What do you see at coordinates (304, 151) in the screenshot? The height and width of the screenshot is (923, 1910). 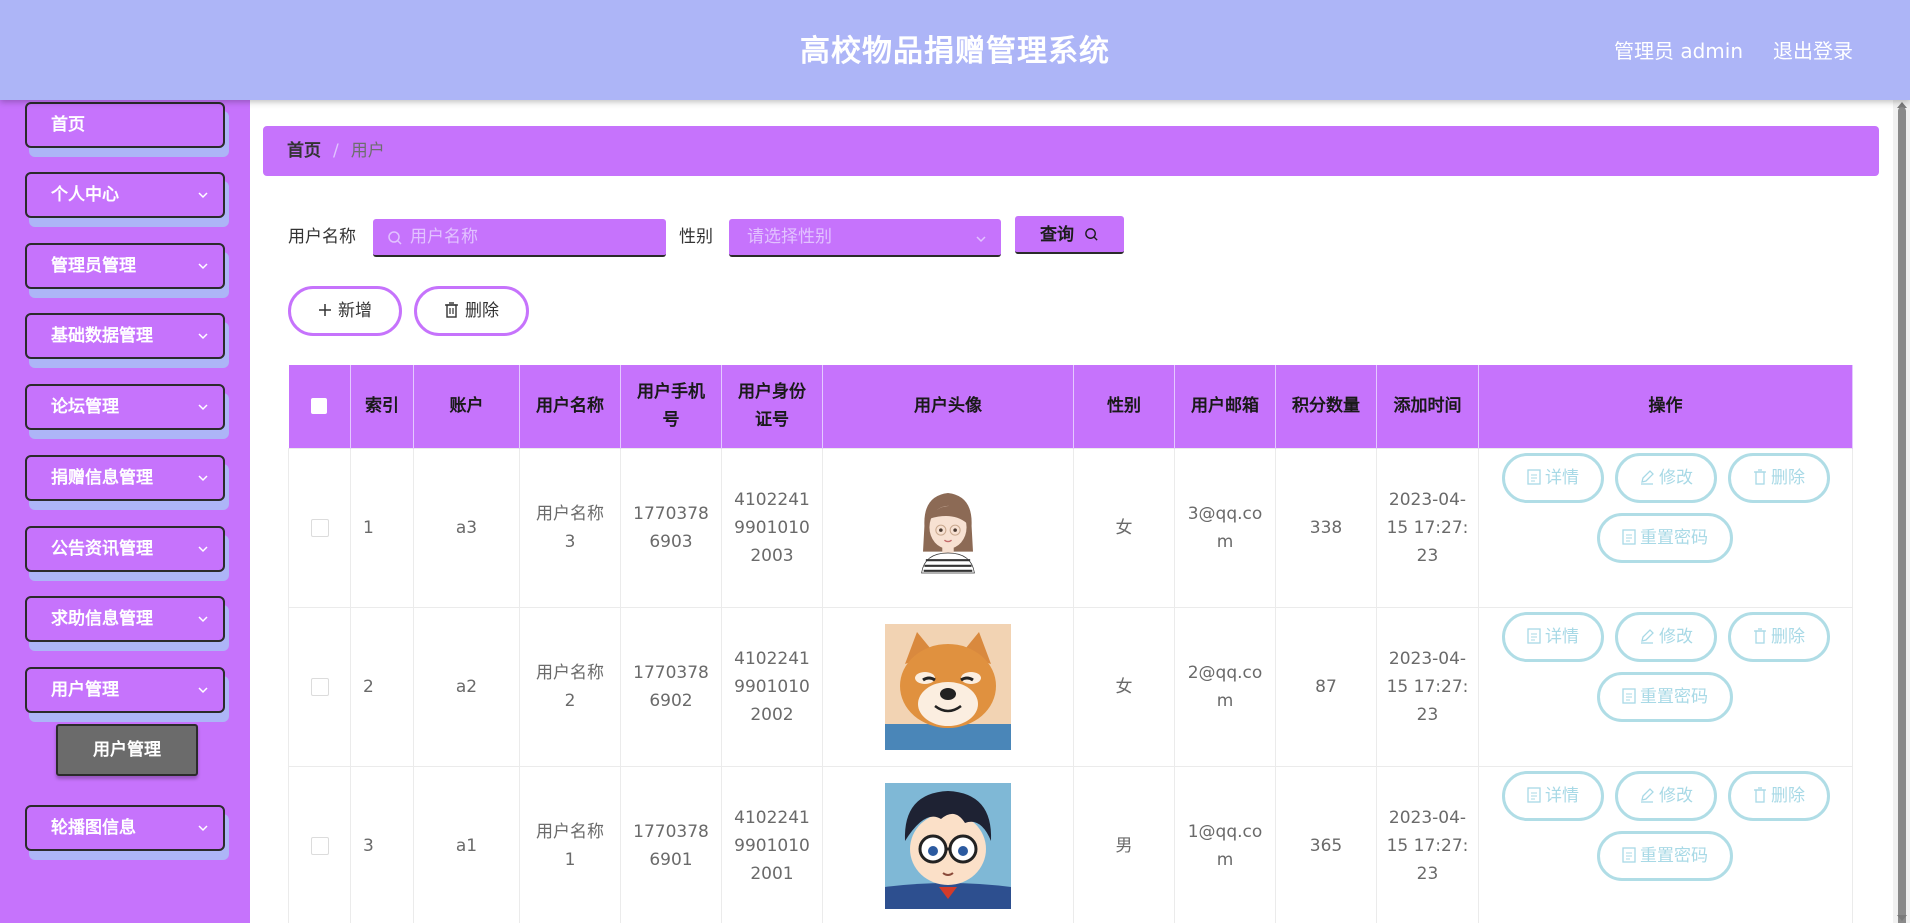 I see `breadcrumb-home: 首页` at bounding box center [304, 151].